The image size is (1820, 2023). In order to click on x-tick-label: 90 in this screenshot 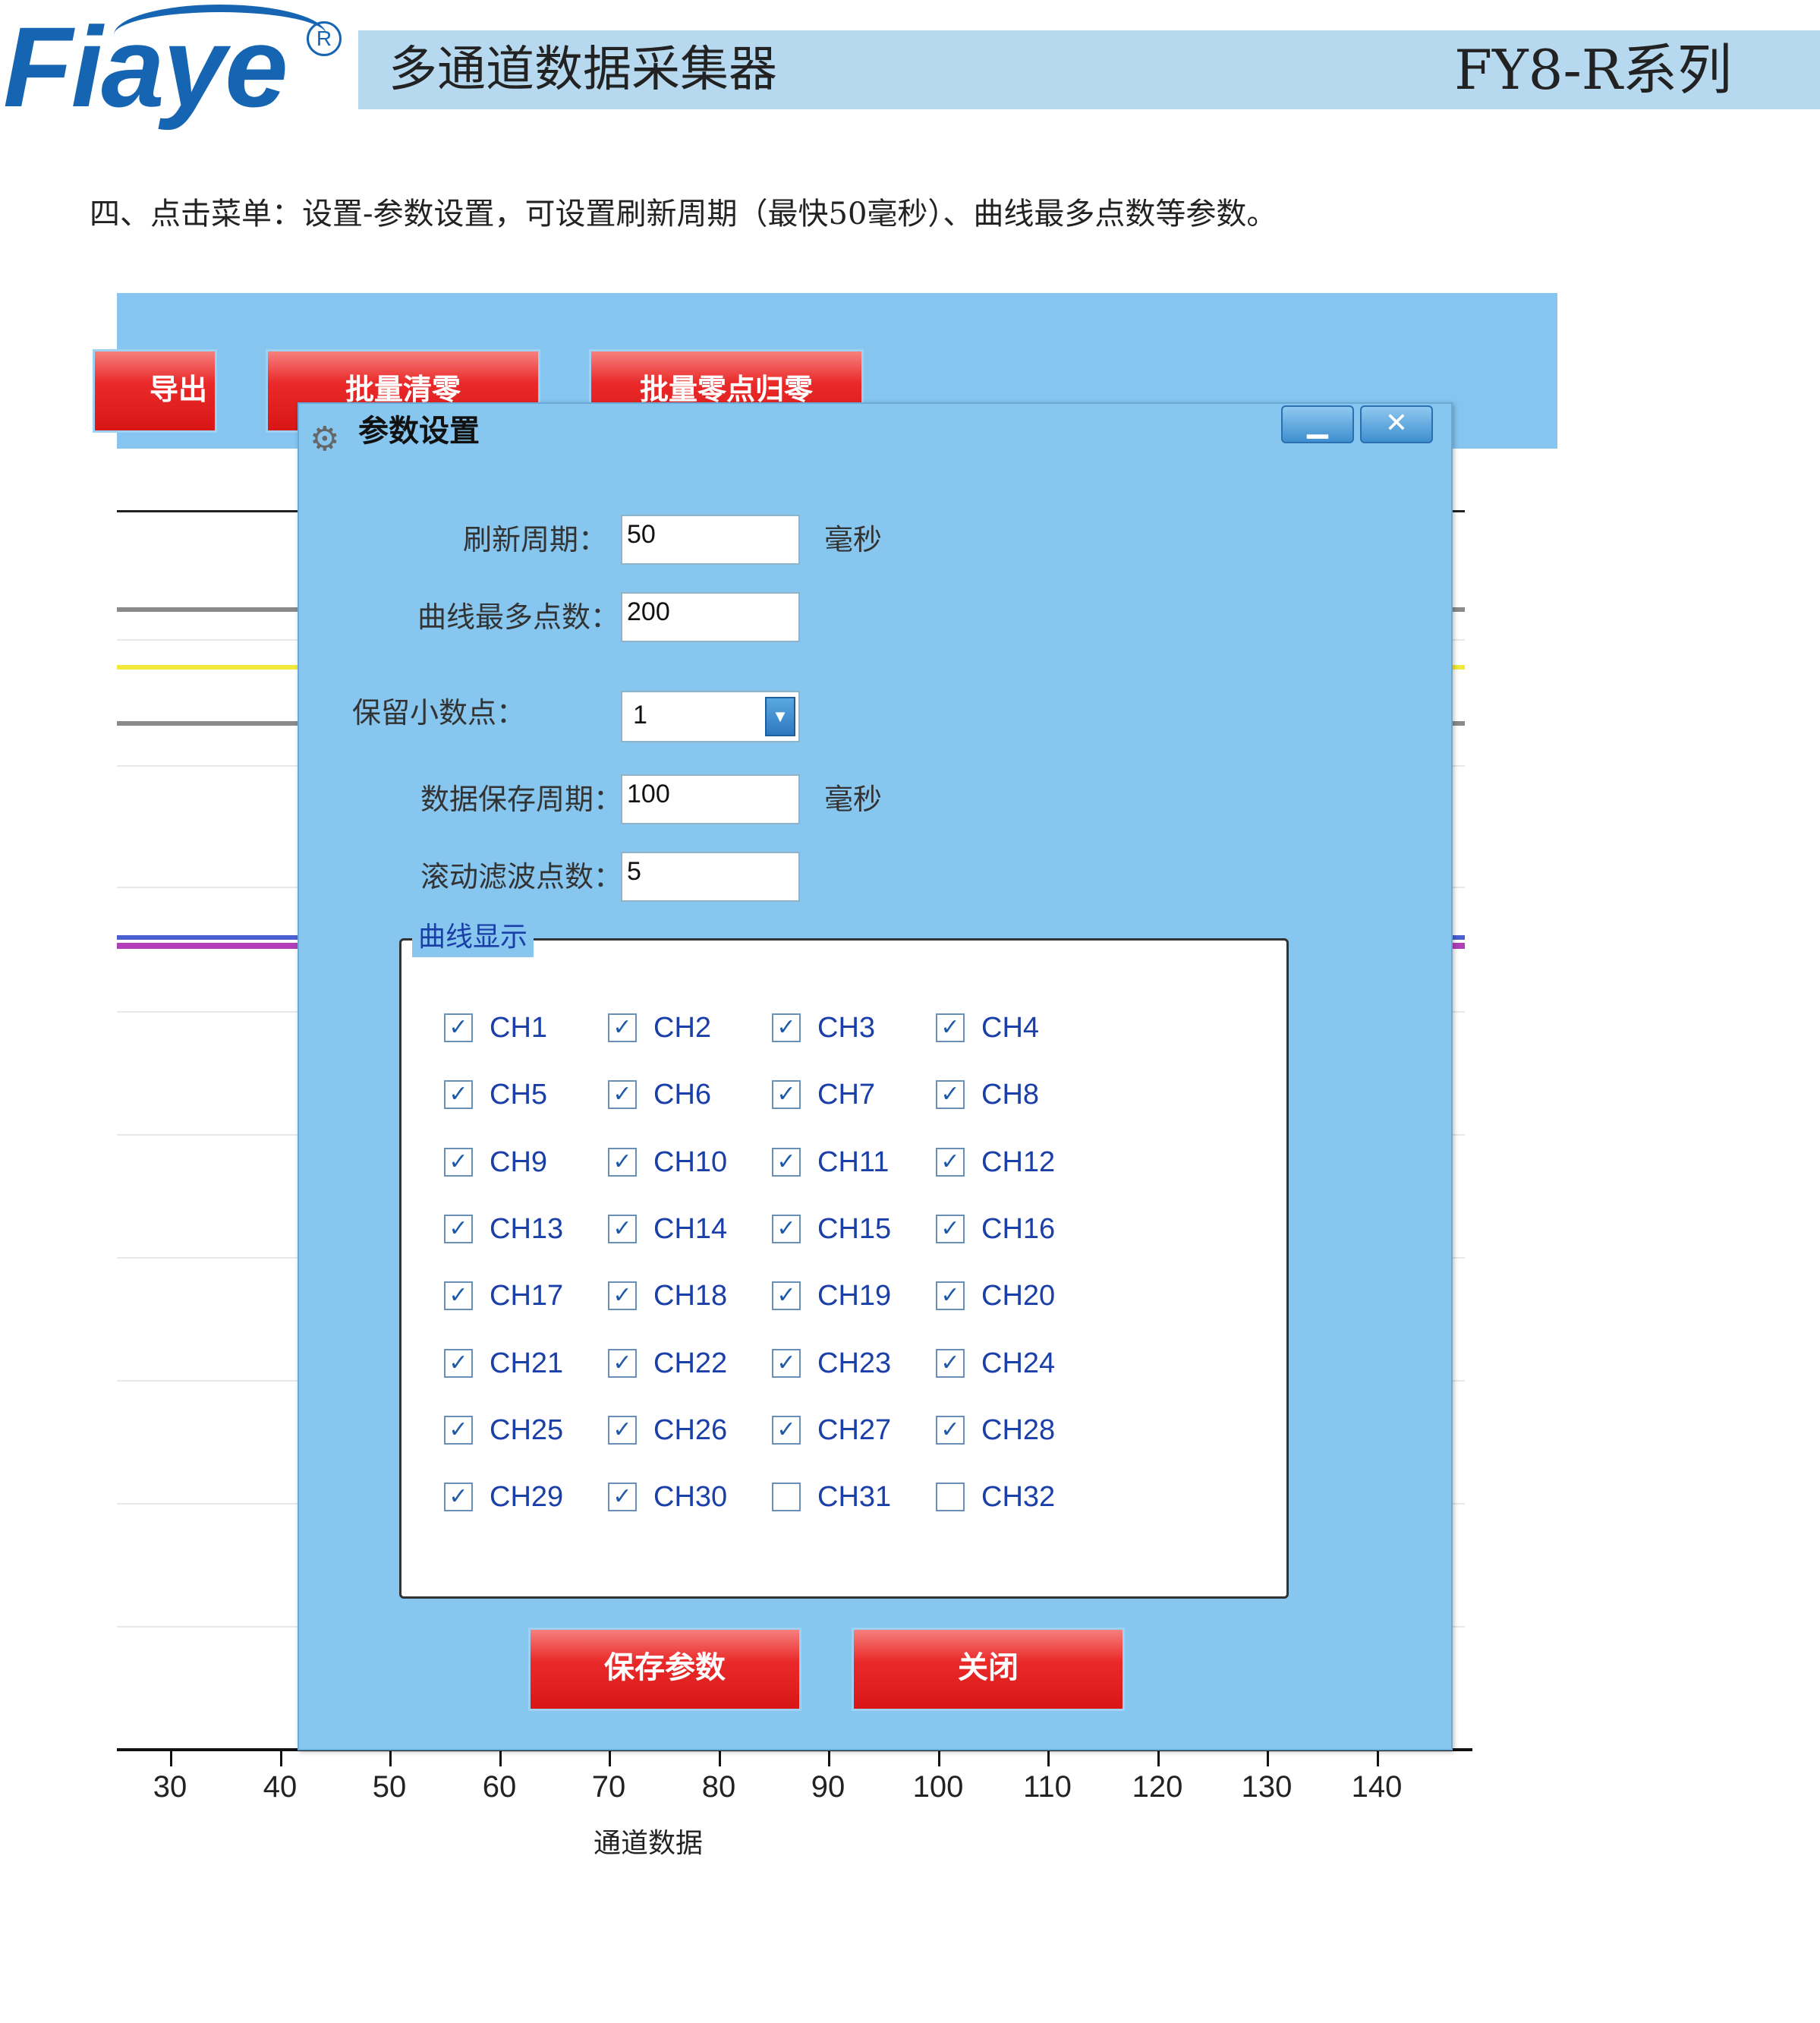, I will do `click(828, 1787)`.